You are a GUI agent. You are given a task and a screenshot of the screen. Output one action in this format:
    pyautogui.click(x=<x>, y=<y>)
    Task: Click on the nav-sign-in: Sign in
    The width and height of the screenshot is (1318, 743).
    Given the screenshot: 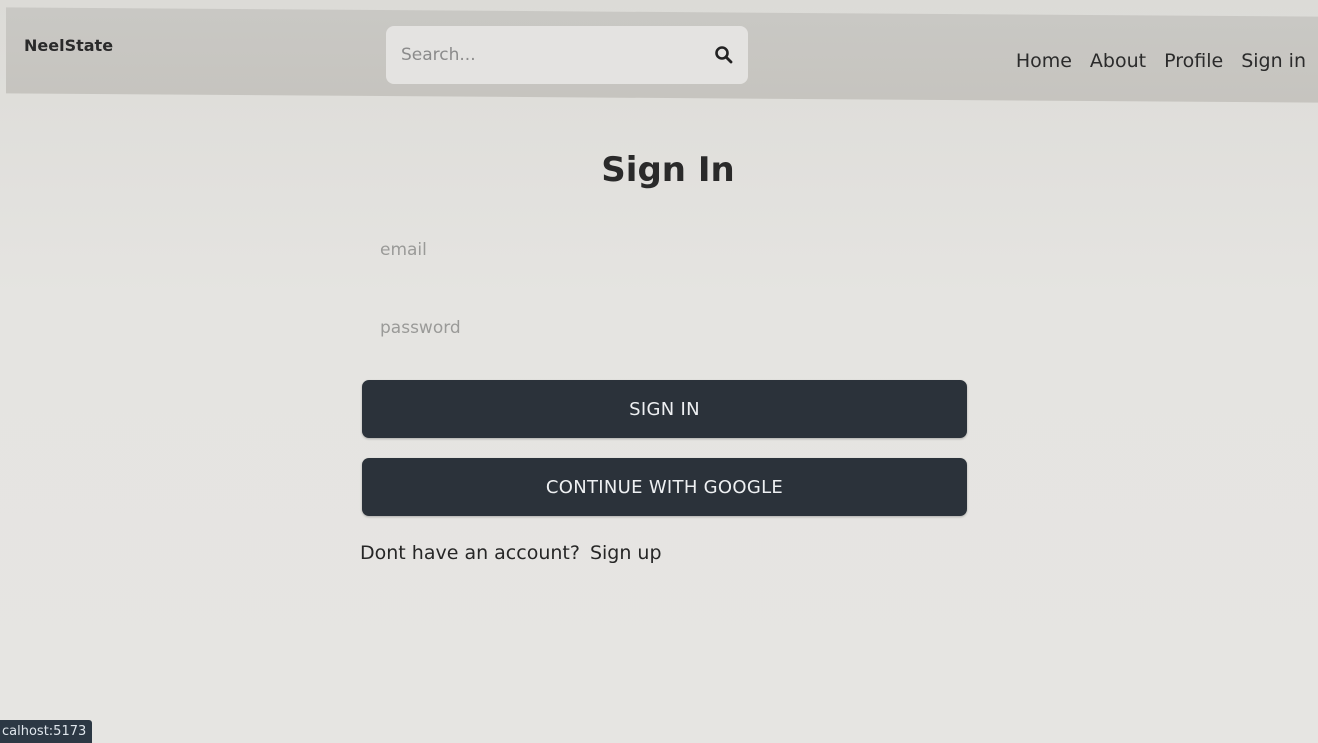 What is the action you would take?
    pyautogui.click(x=1273, y=61)
    